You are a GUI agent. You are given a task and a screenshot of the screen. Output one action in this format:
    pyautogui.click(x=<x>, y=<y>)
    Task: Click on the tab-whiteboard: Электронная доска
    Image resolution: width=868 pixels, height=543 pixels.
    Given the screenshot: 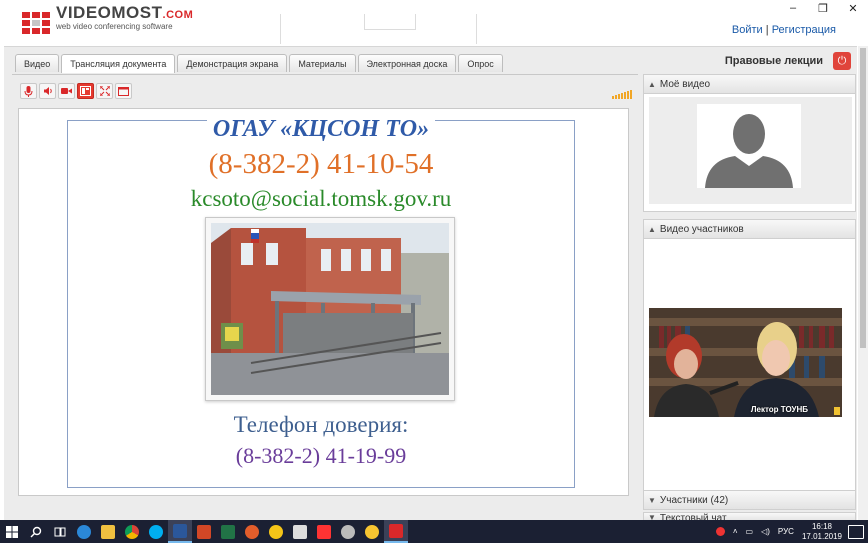 What is the action you would take?
    pyautogui.click(x=407, y=63)
    